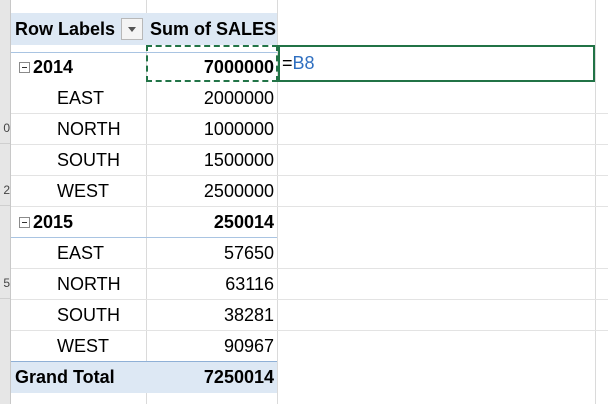  I want to click on group-label-2014: 2014, so click(78, 67).